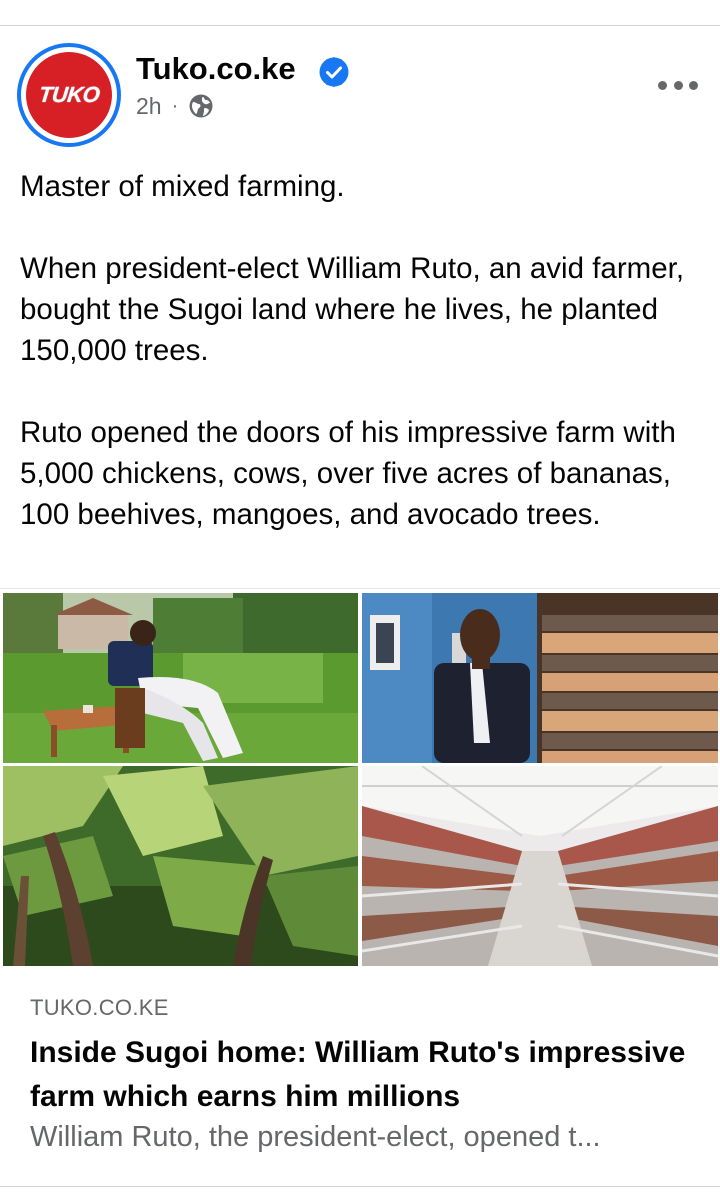 This screenshot has width=720, height=1199. What do you see at coordinates (360, 1186) in the screenshot?
I see `bottom-divider` at bounding box center [360, 1186].